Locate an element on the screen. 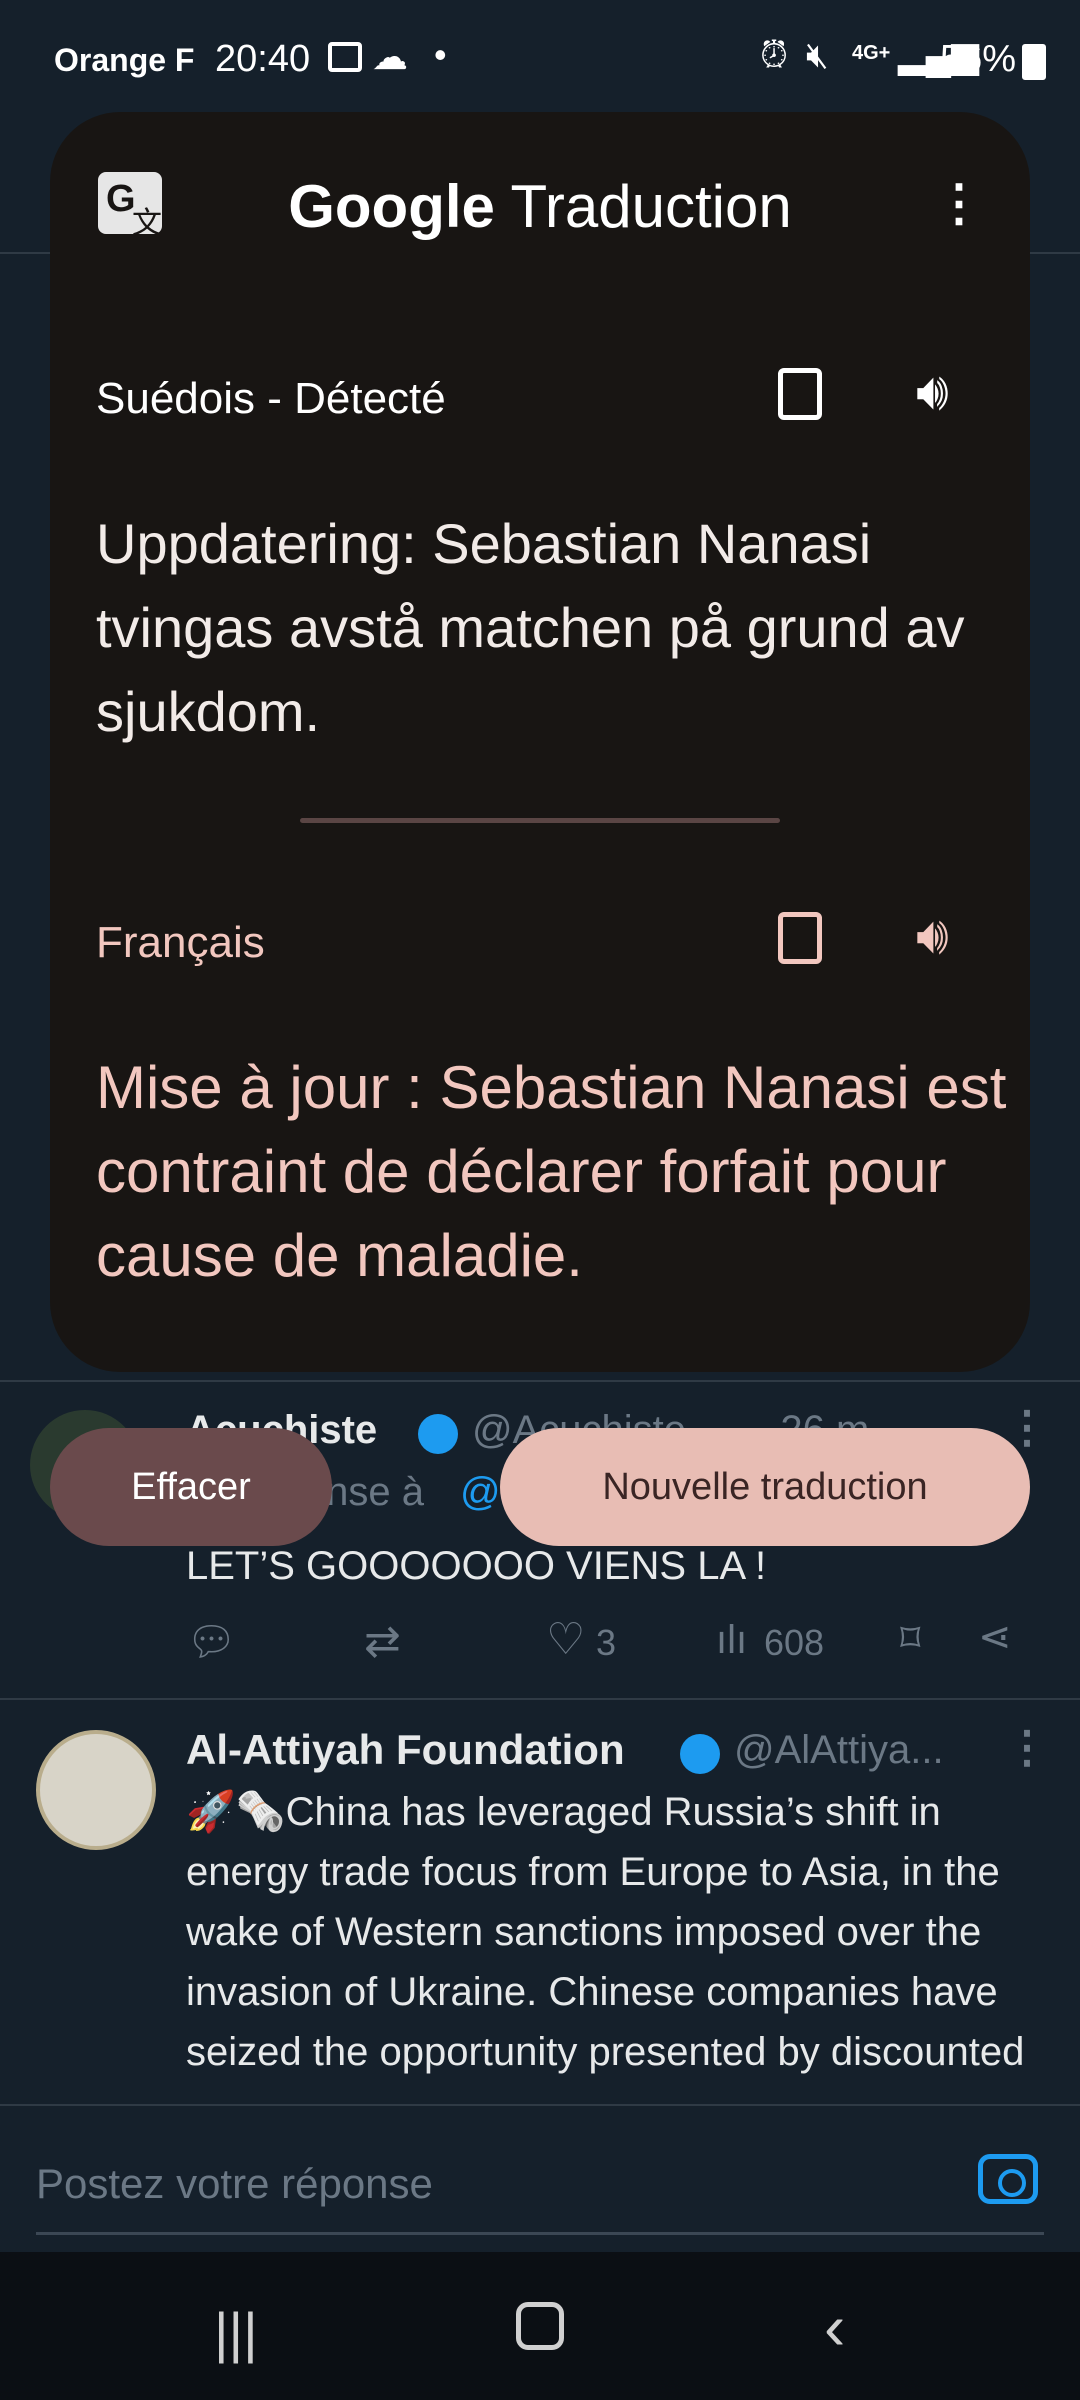 The width and height of the screenshot is (1080, 2400). source-language: Suédois - Détecté is located at coordinates (271, 398).